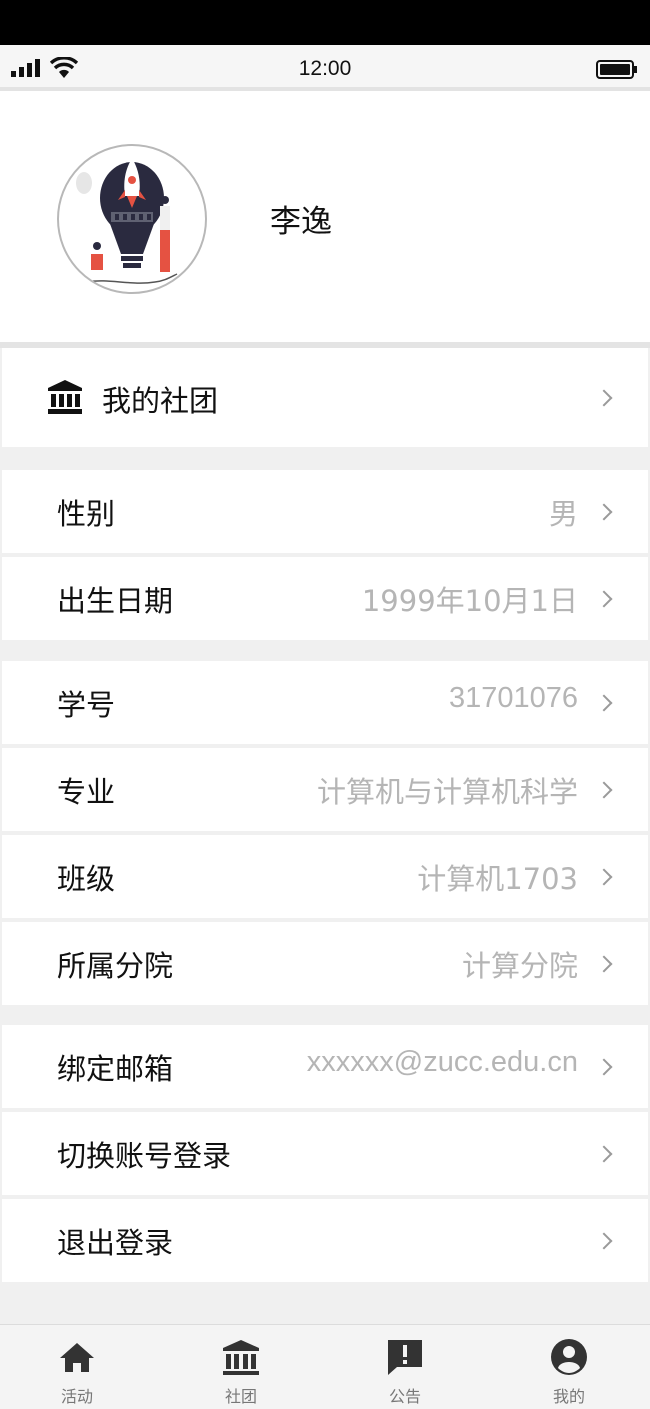  I want to click on birthdate-row: 出生日期 1999年10月1日, so click(325, 598).